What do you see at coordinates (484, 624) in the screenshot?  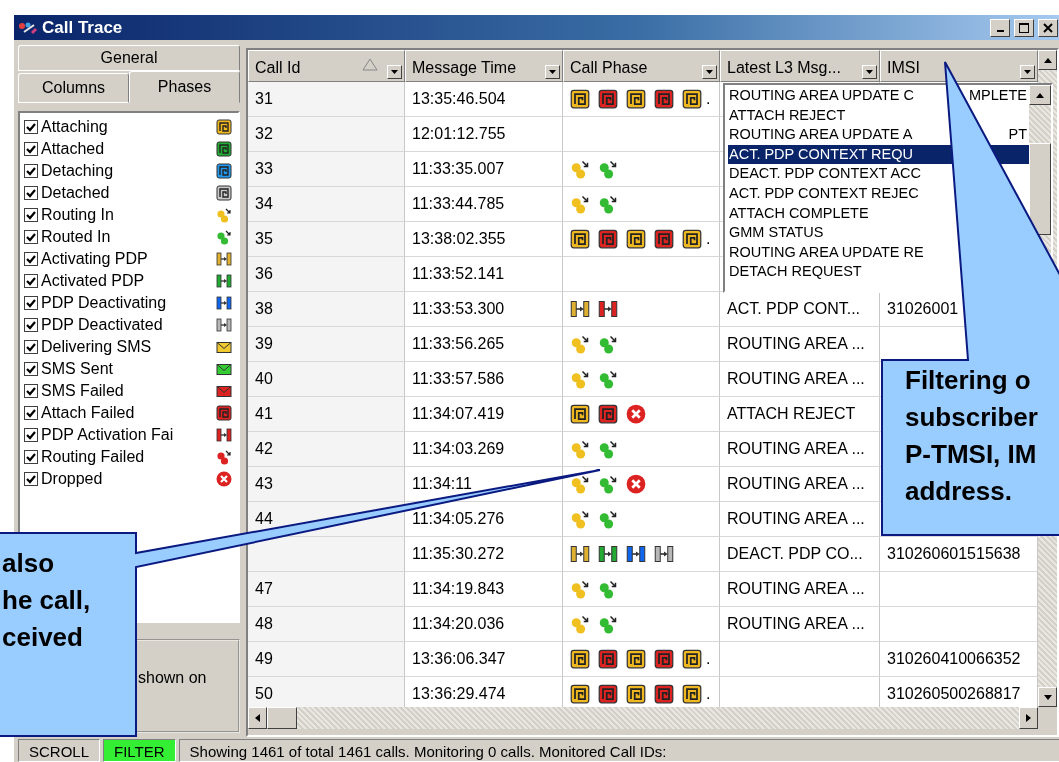 I see `table-cell: 11:34:20.036` at bounding box center [484, 624].